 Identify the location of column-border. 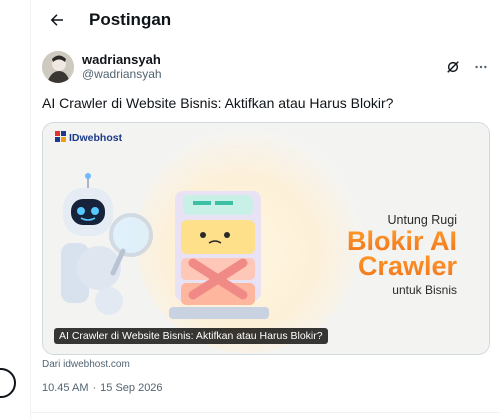
(30, 209).